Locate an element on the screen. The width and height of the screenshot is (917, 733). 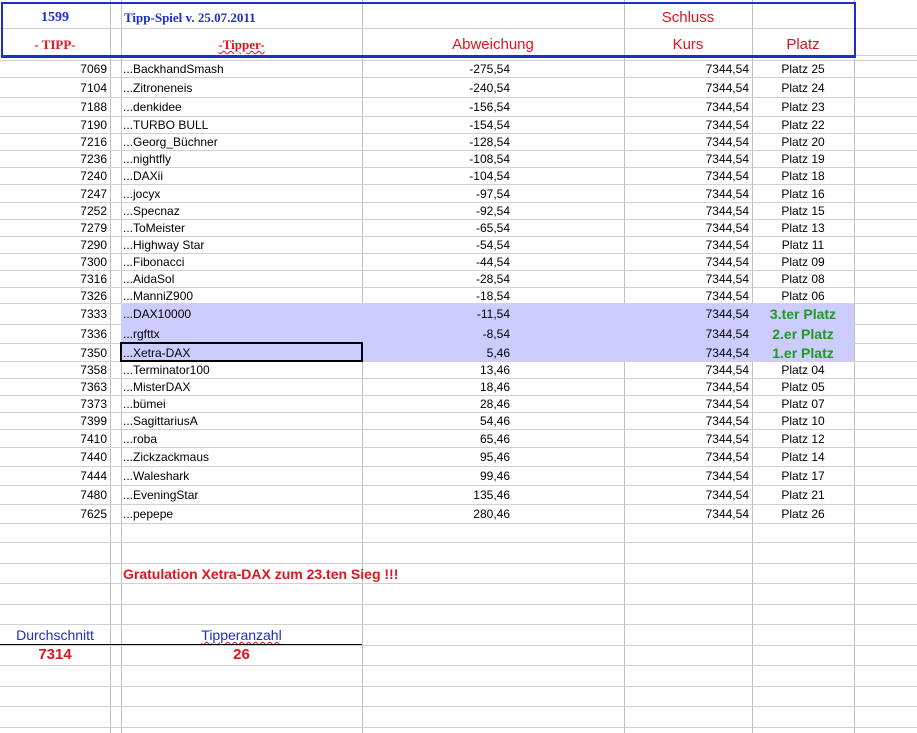
abweichung-cell: -275,54 is located at coordinates (436, 69).